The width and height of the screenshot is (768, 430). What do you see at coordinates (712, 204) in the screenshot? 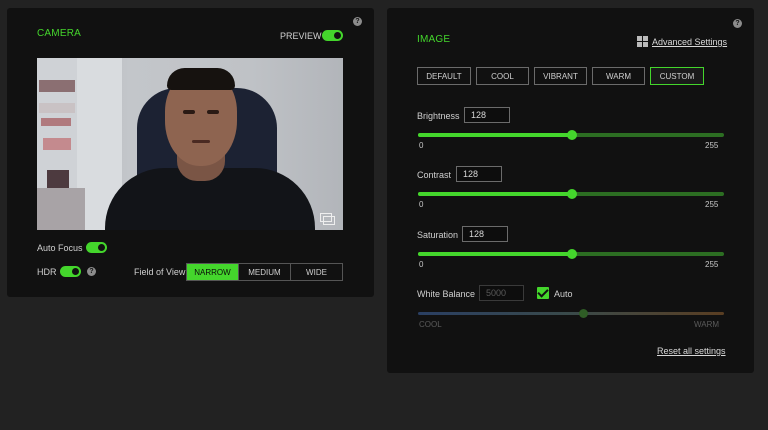
I see `contrast-max: 255` at bounding box center [712, 204].